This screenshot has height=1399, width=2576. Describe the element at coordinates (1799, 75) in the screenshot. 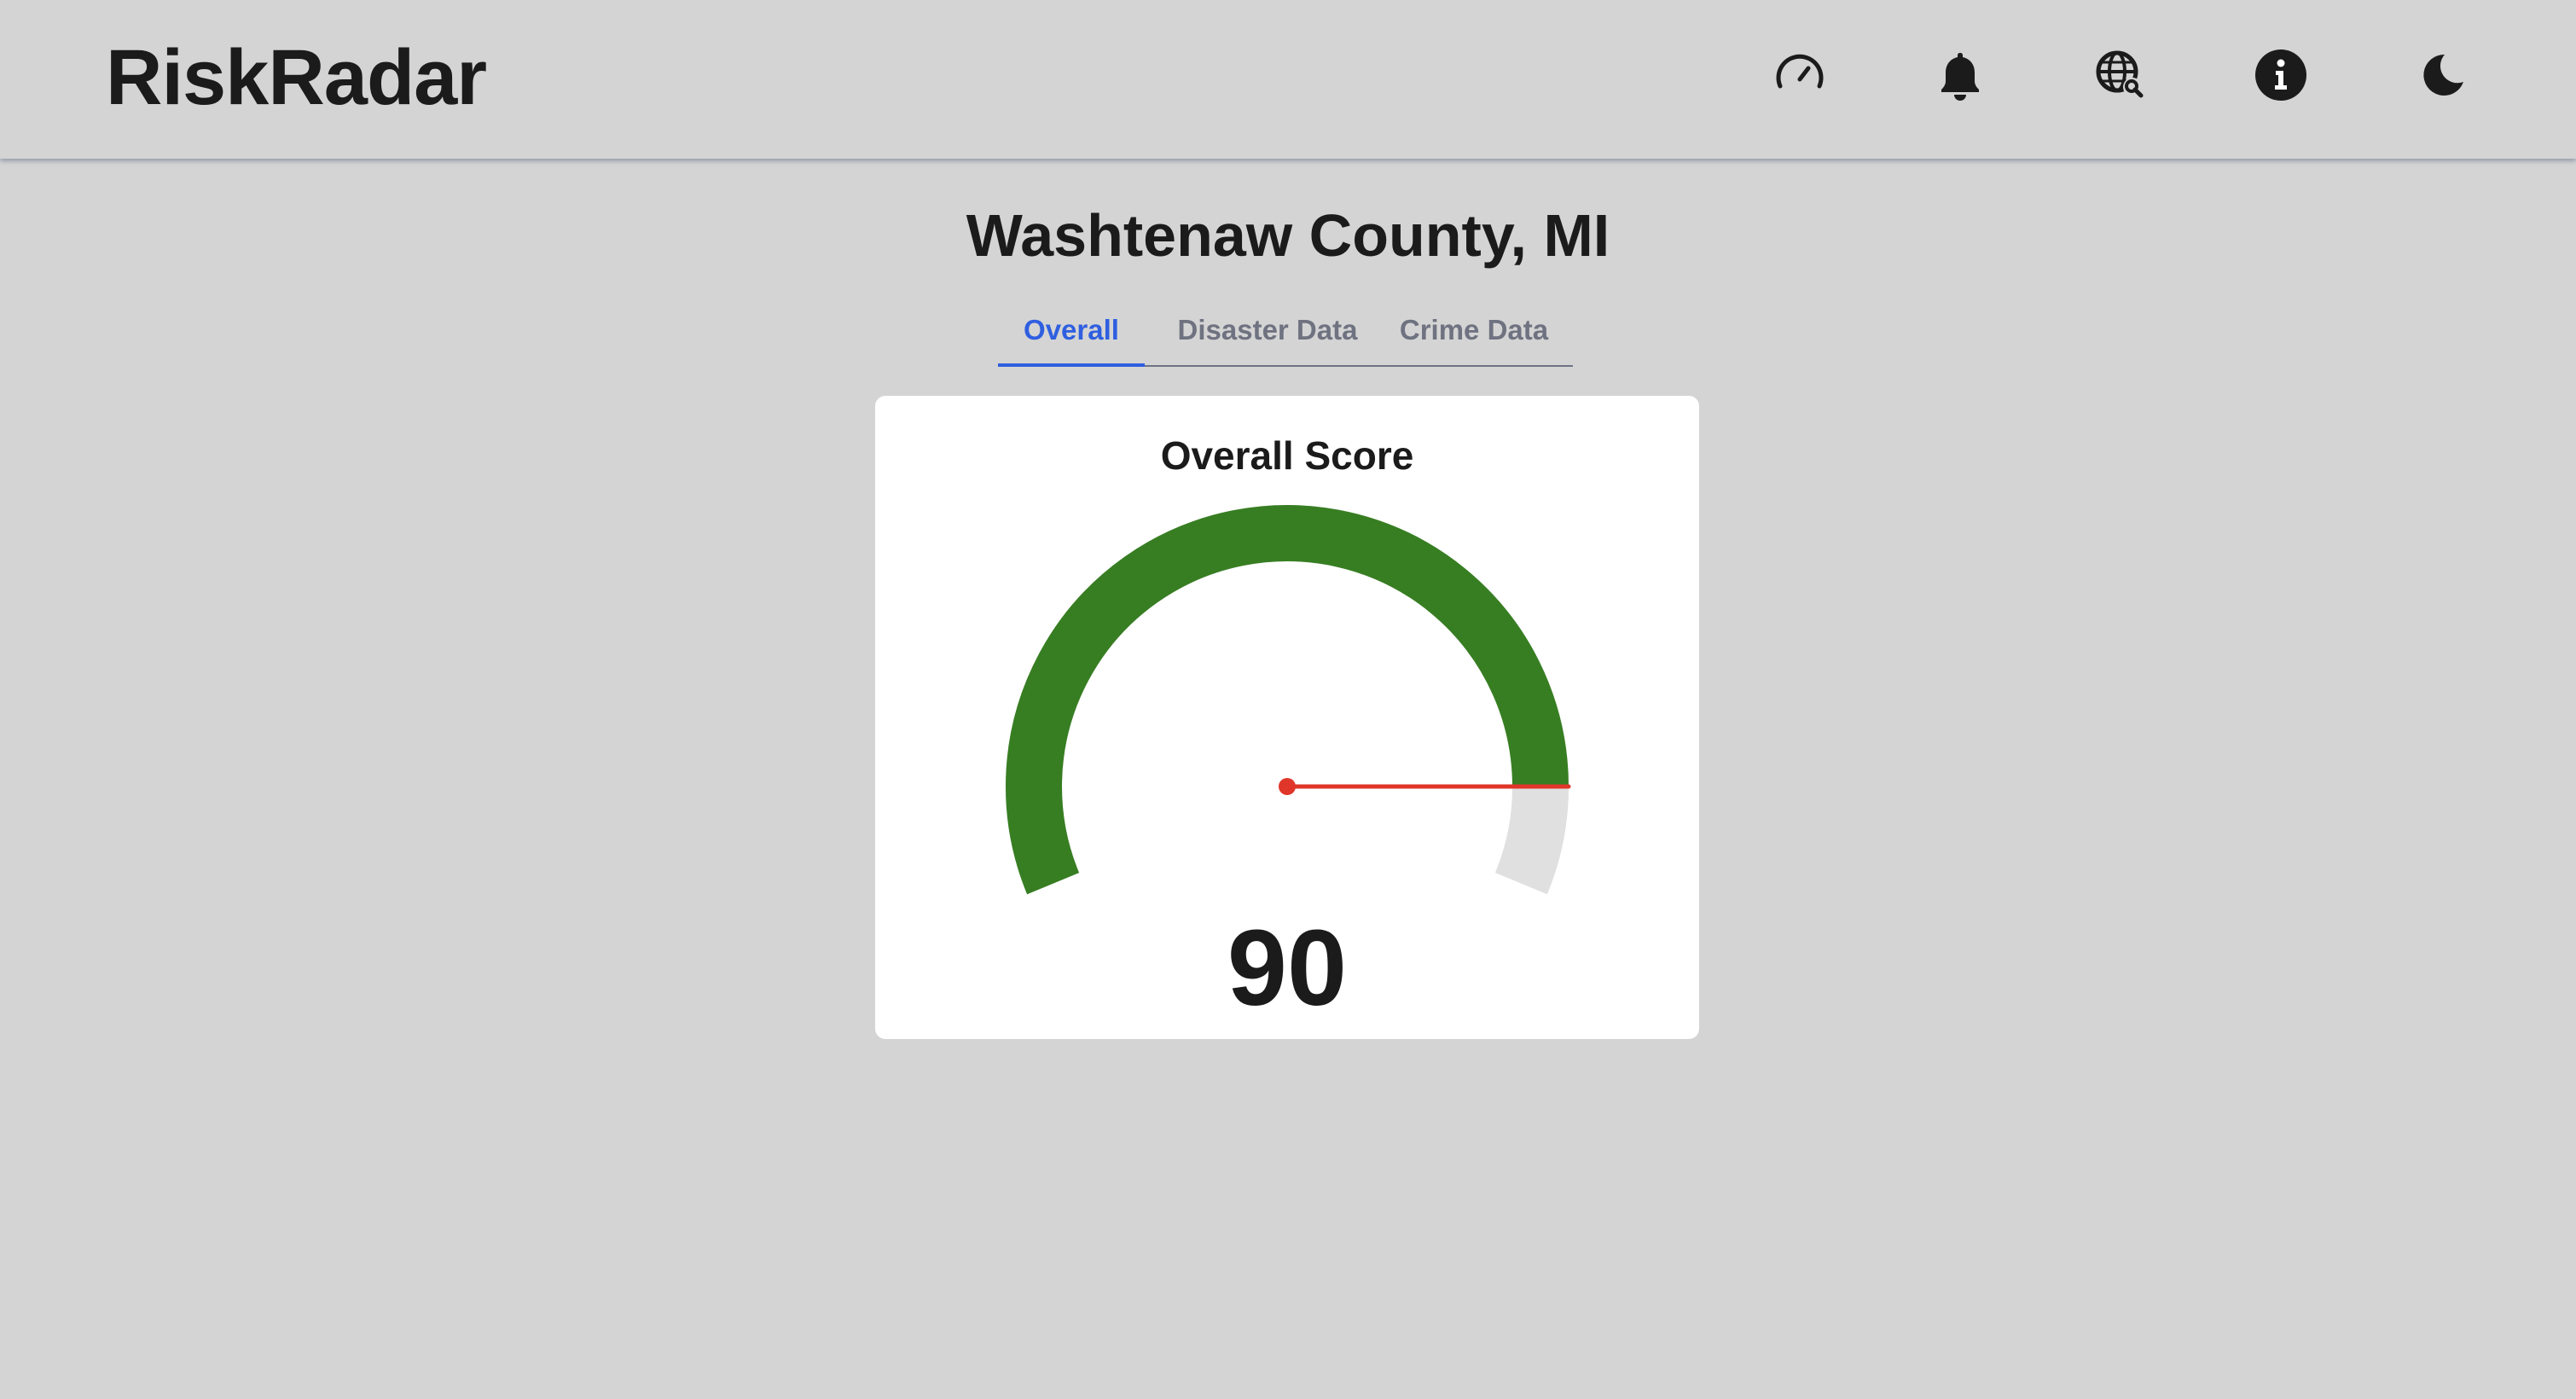

I see `speedometer-icon` at that location.